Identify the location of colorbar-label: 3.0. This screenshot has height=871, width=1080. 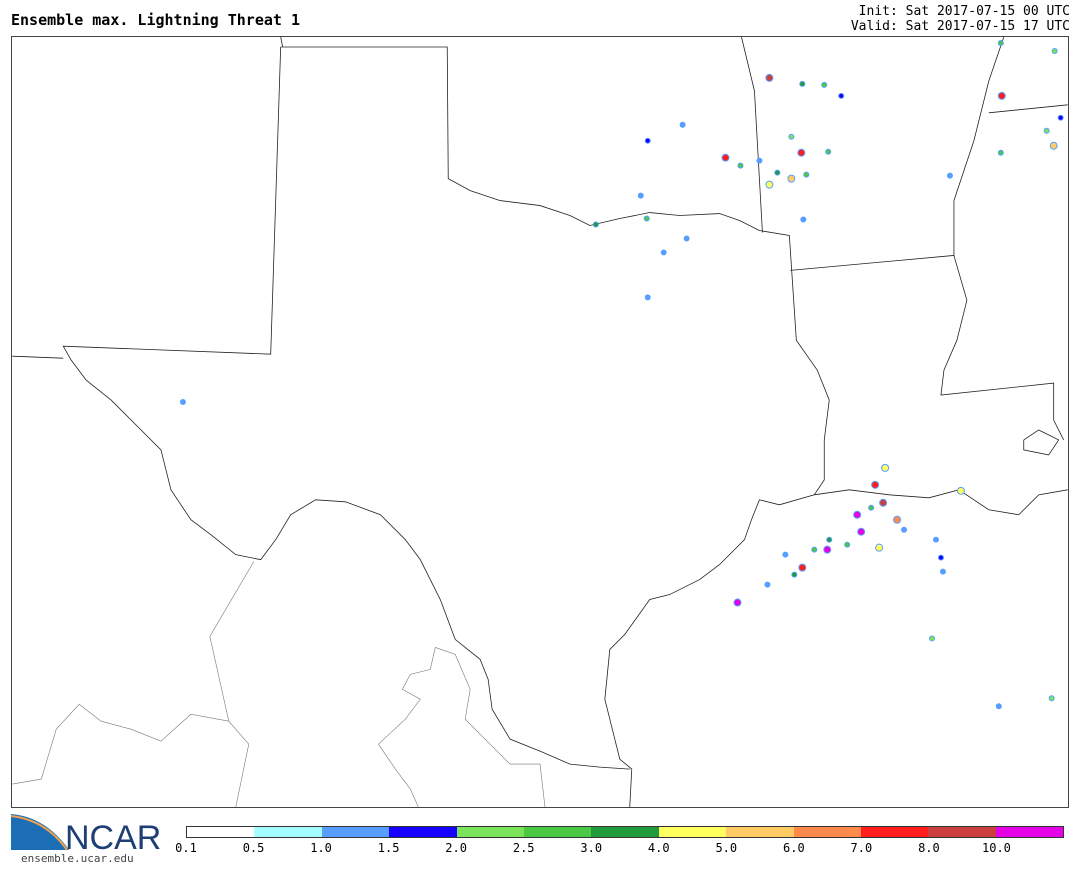
(591, 848).